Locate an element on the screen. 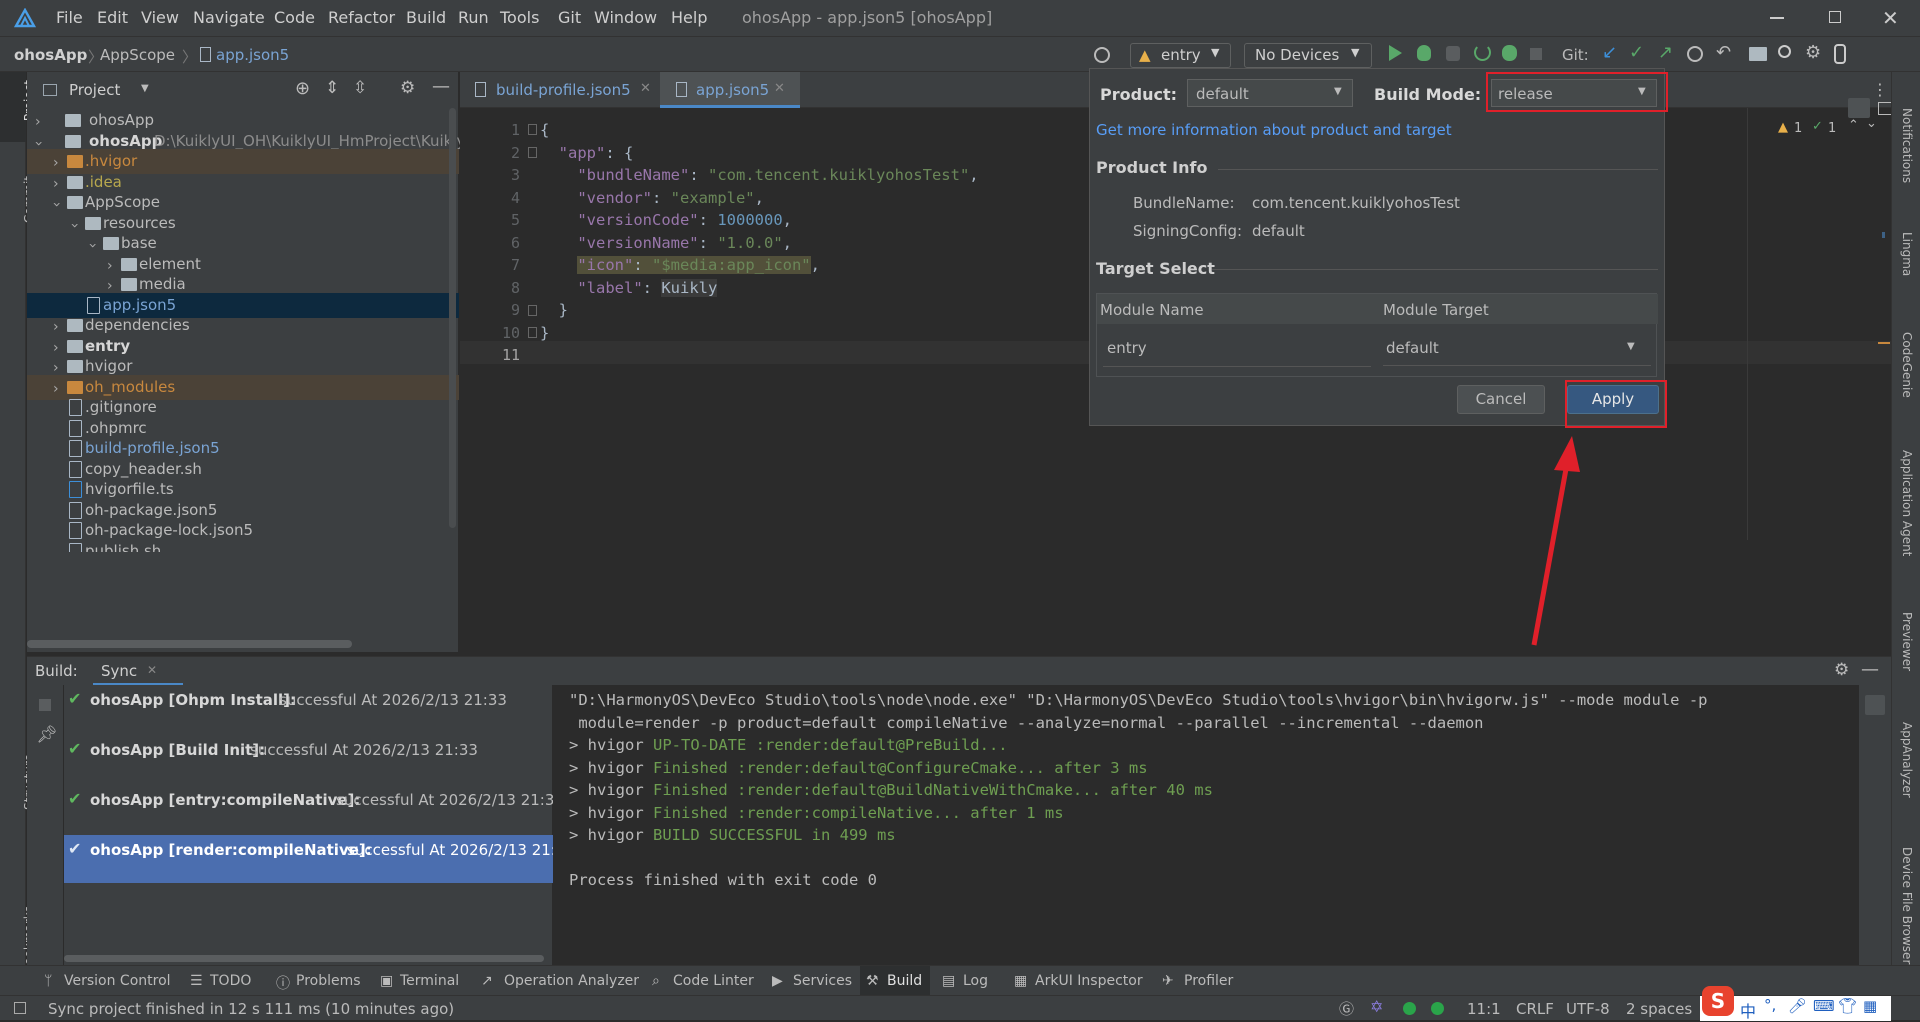 The height and width of the screenshot is (1022, 1920). tab-build-profile: build-profile.json5 ✕ is located at coordinates (560, 90).